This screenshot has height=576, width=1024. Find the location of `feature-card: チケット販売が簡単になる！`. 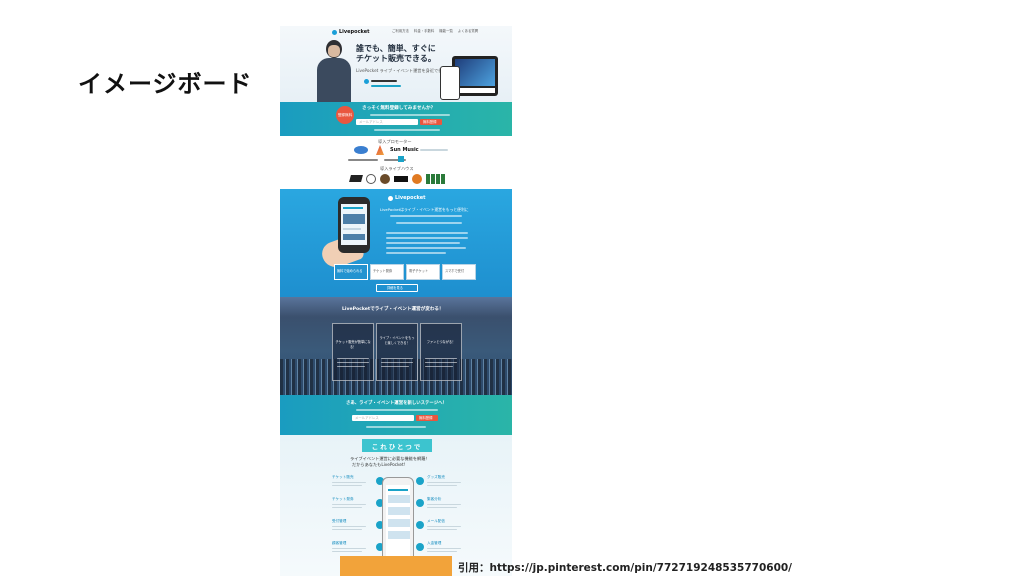

feature-card: チケット販売が簡単になる！ is located at coordinates (353, 352).